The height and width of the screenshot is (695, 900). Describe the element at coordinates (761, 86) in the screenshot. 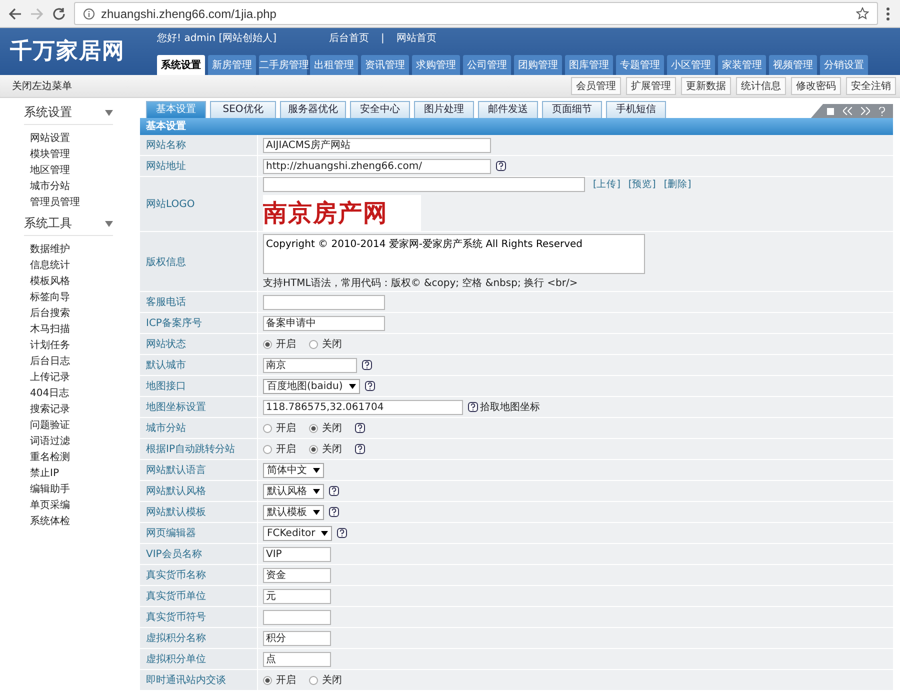

I see `toolbar-button: 统计信息` at that location.